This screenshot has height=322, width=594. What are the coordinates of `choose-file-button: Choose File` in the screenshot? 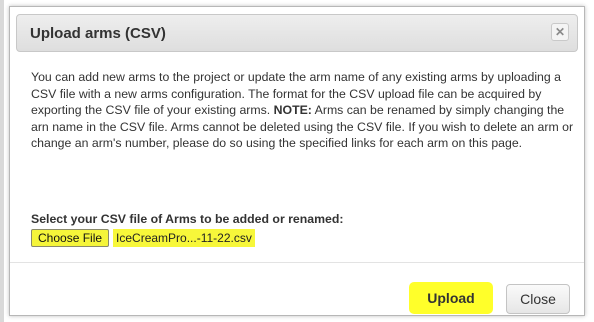 It's located at (70, 238).